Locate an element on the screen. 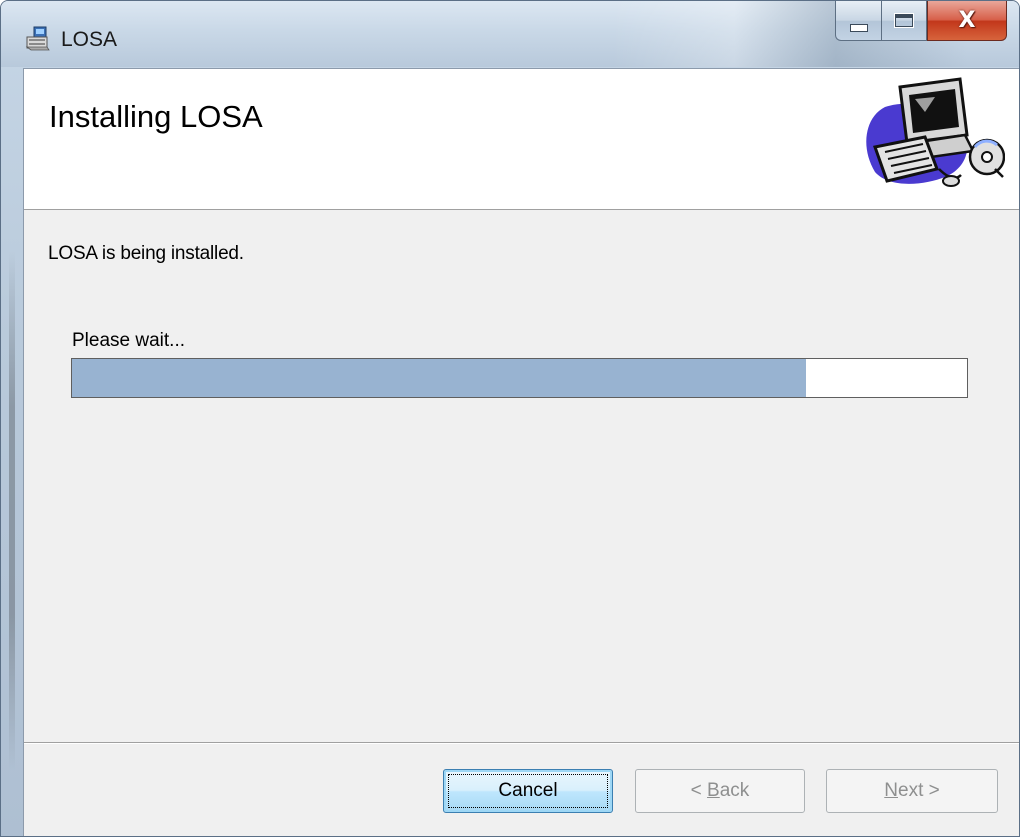 The width and height of the screenshot is (1020, 837). focus-rectangle is located at coordinates (528, 791).